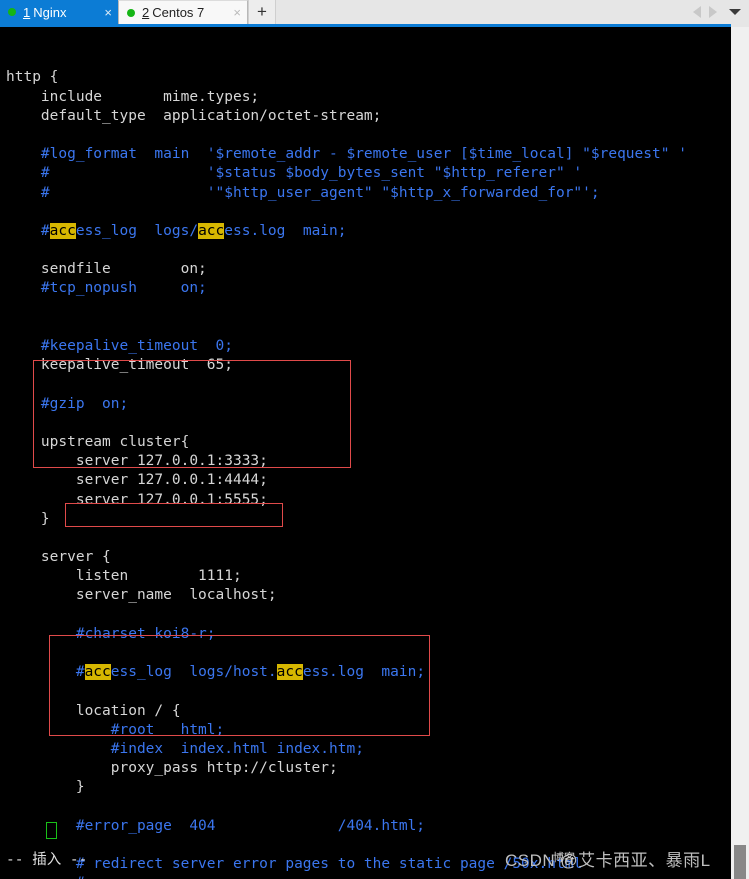 This screenshot has height=879, width=749. What do you see at coordinates (484, 12) in the screenshot?
I see `tab-bar-filler` at bounding box center [484, 12].